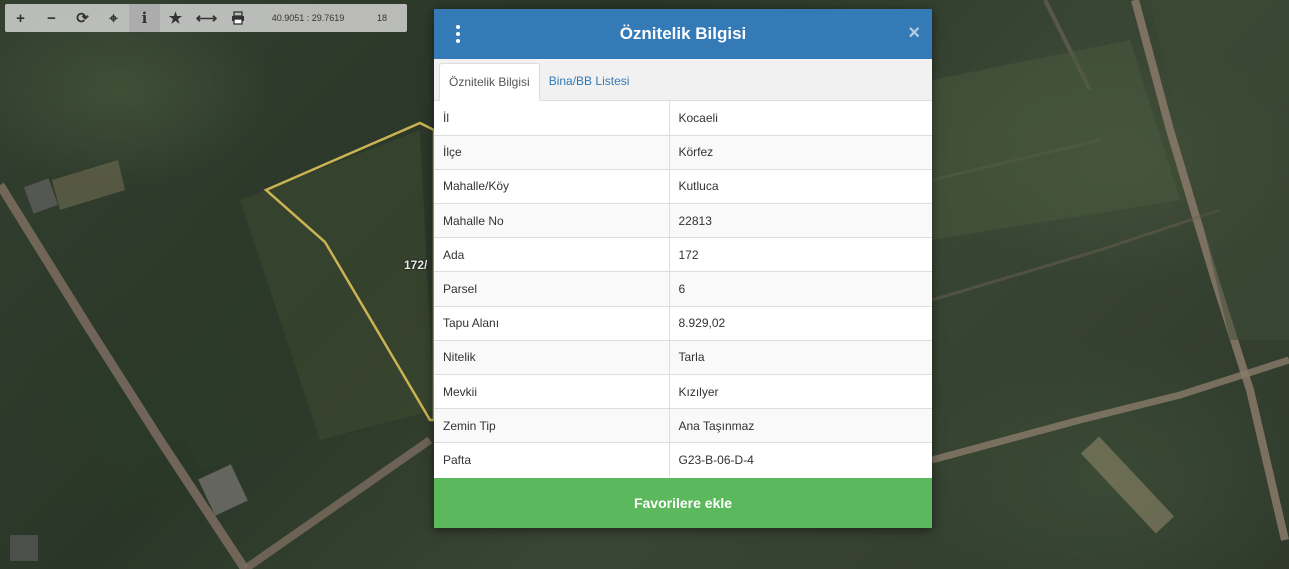 The width and height of the screenshot is (1289, 569). Describe the element at coordinates (308, 18) in the screenshot. I see `coordinate-readout: 40.9051 : 29.7619` at that location.